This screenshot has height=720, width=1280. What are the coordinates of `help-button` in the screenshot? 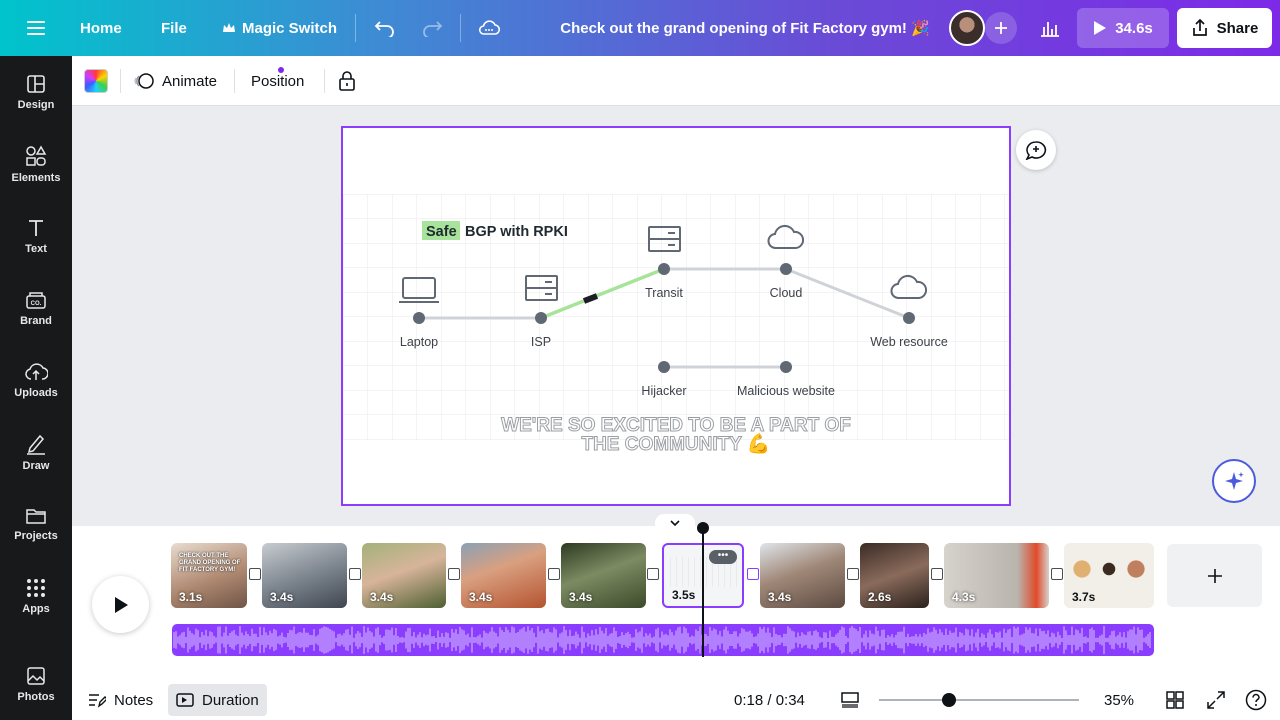 It's located at (1256, 700).